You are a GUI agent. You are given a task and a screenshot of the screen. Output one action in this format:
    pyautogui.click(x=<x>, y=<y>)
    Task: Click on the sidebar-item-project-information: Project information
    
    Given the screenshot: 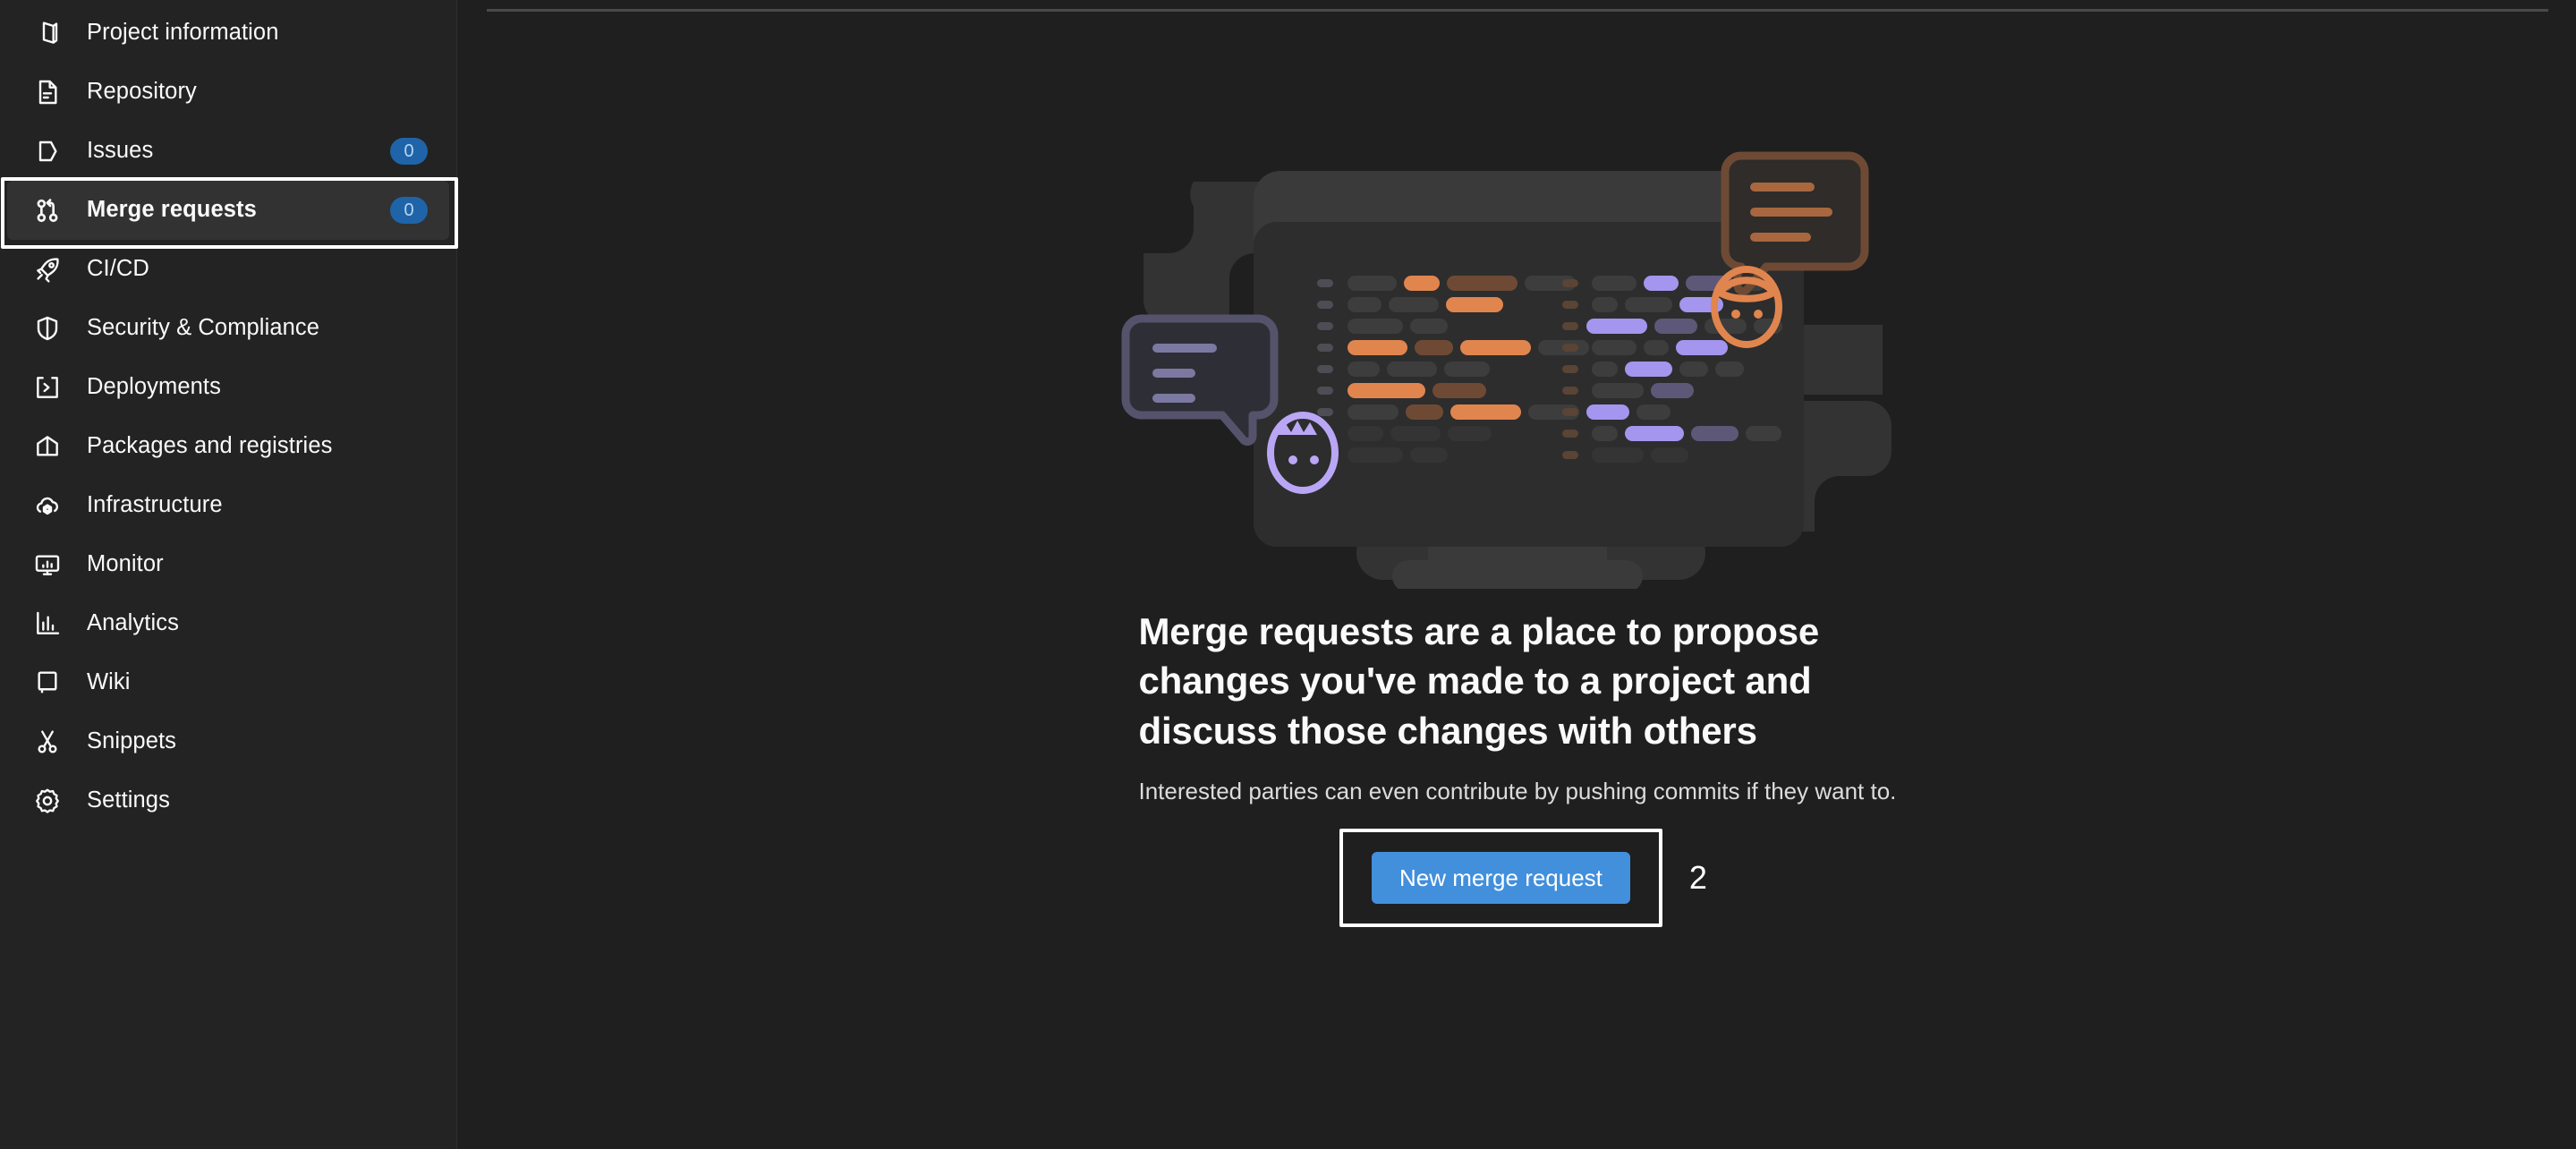 What is the action you would take?
    pyautogui.click(x=228, y=33)
    